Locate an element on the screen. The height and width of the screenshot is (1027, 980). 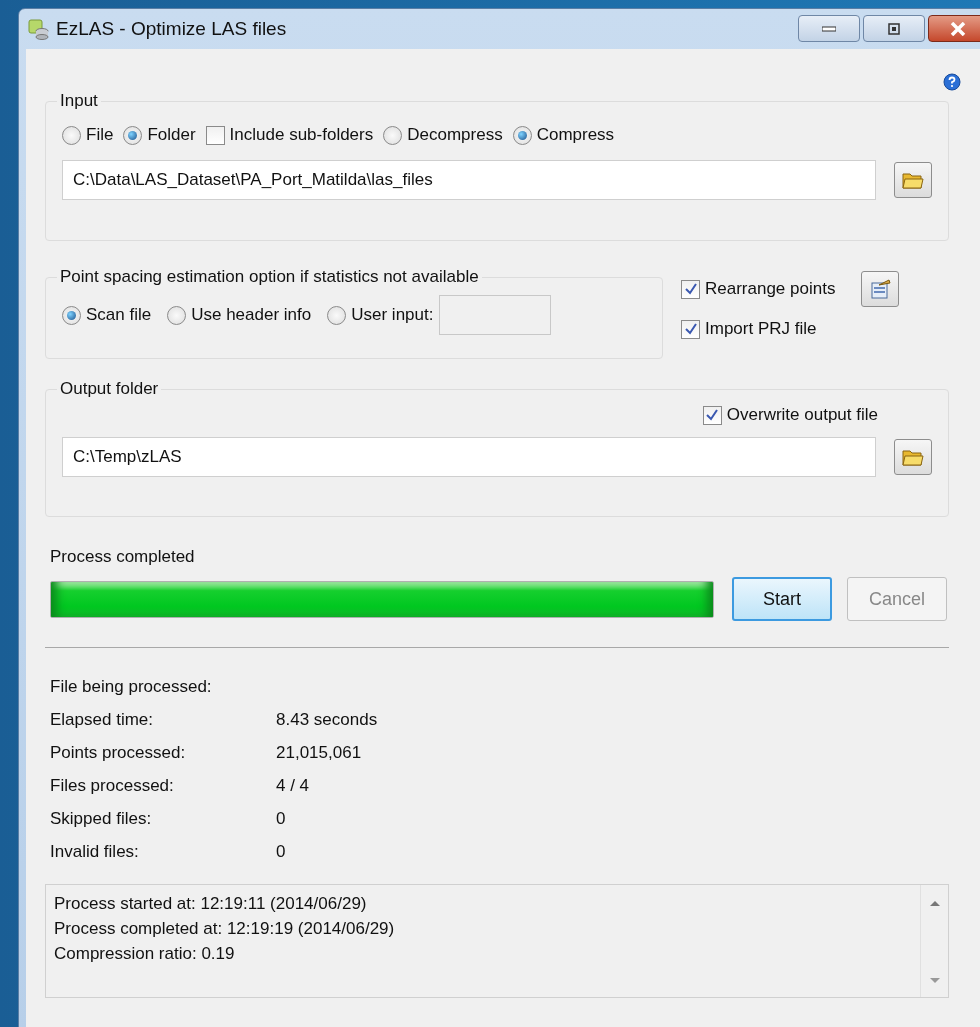
checkbox-option: Import PRJ file is located at coordinates (758, 329).